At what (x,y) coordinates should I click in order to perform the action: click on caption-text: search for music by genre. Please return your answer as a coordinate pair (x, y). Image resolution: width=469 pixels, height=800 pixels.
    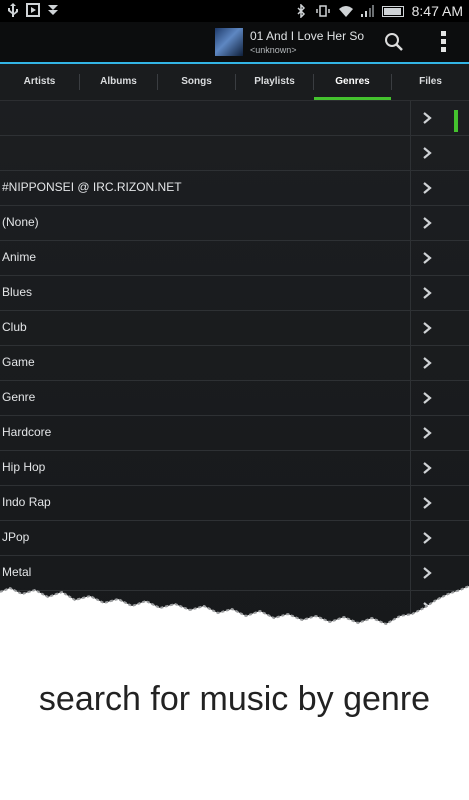
    Looking at the image, I should click on (234, 699).